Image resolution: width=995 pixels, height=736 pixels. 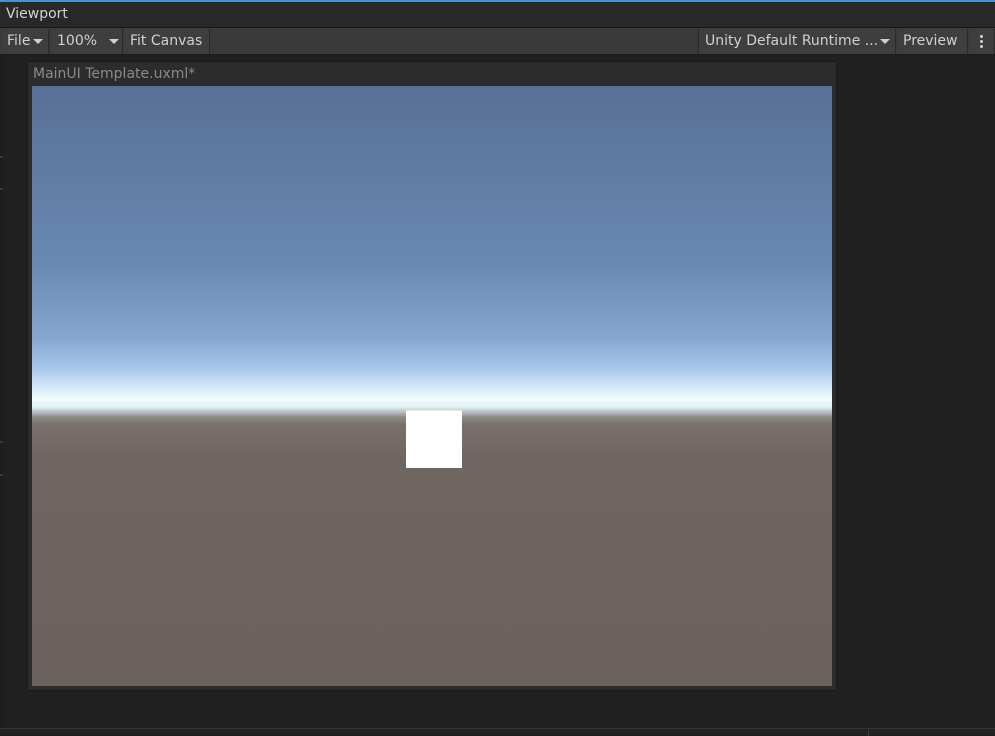 I want to click on left-resize-strip, so click(x=2, y=392).